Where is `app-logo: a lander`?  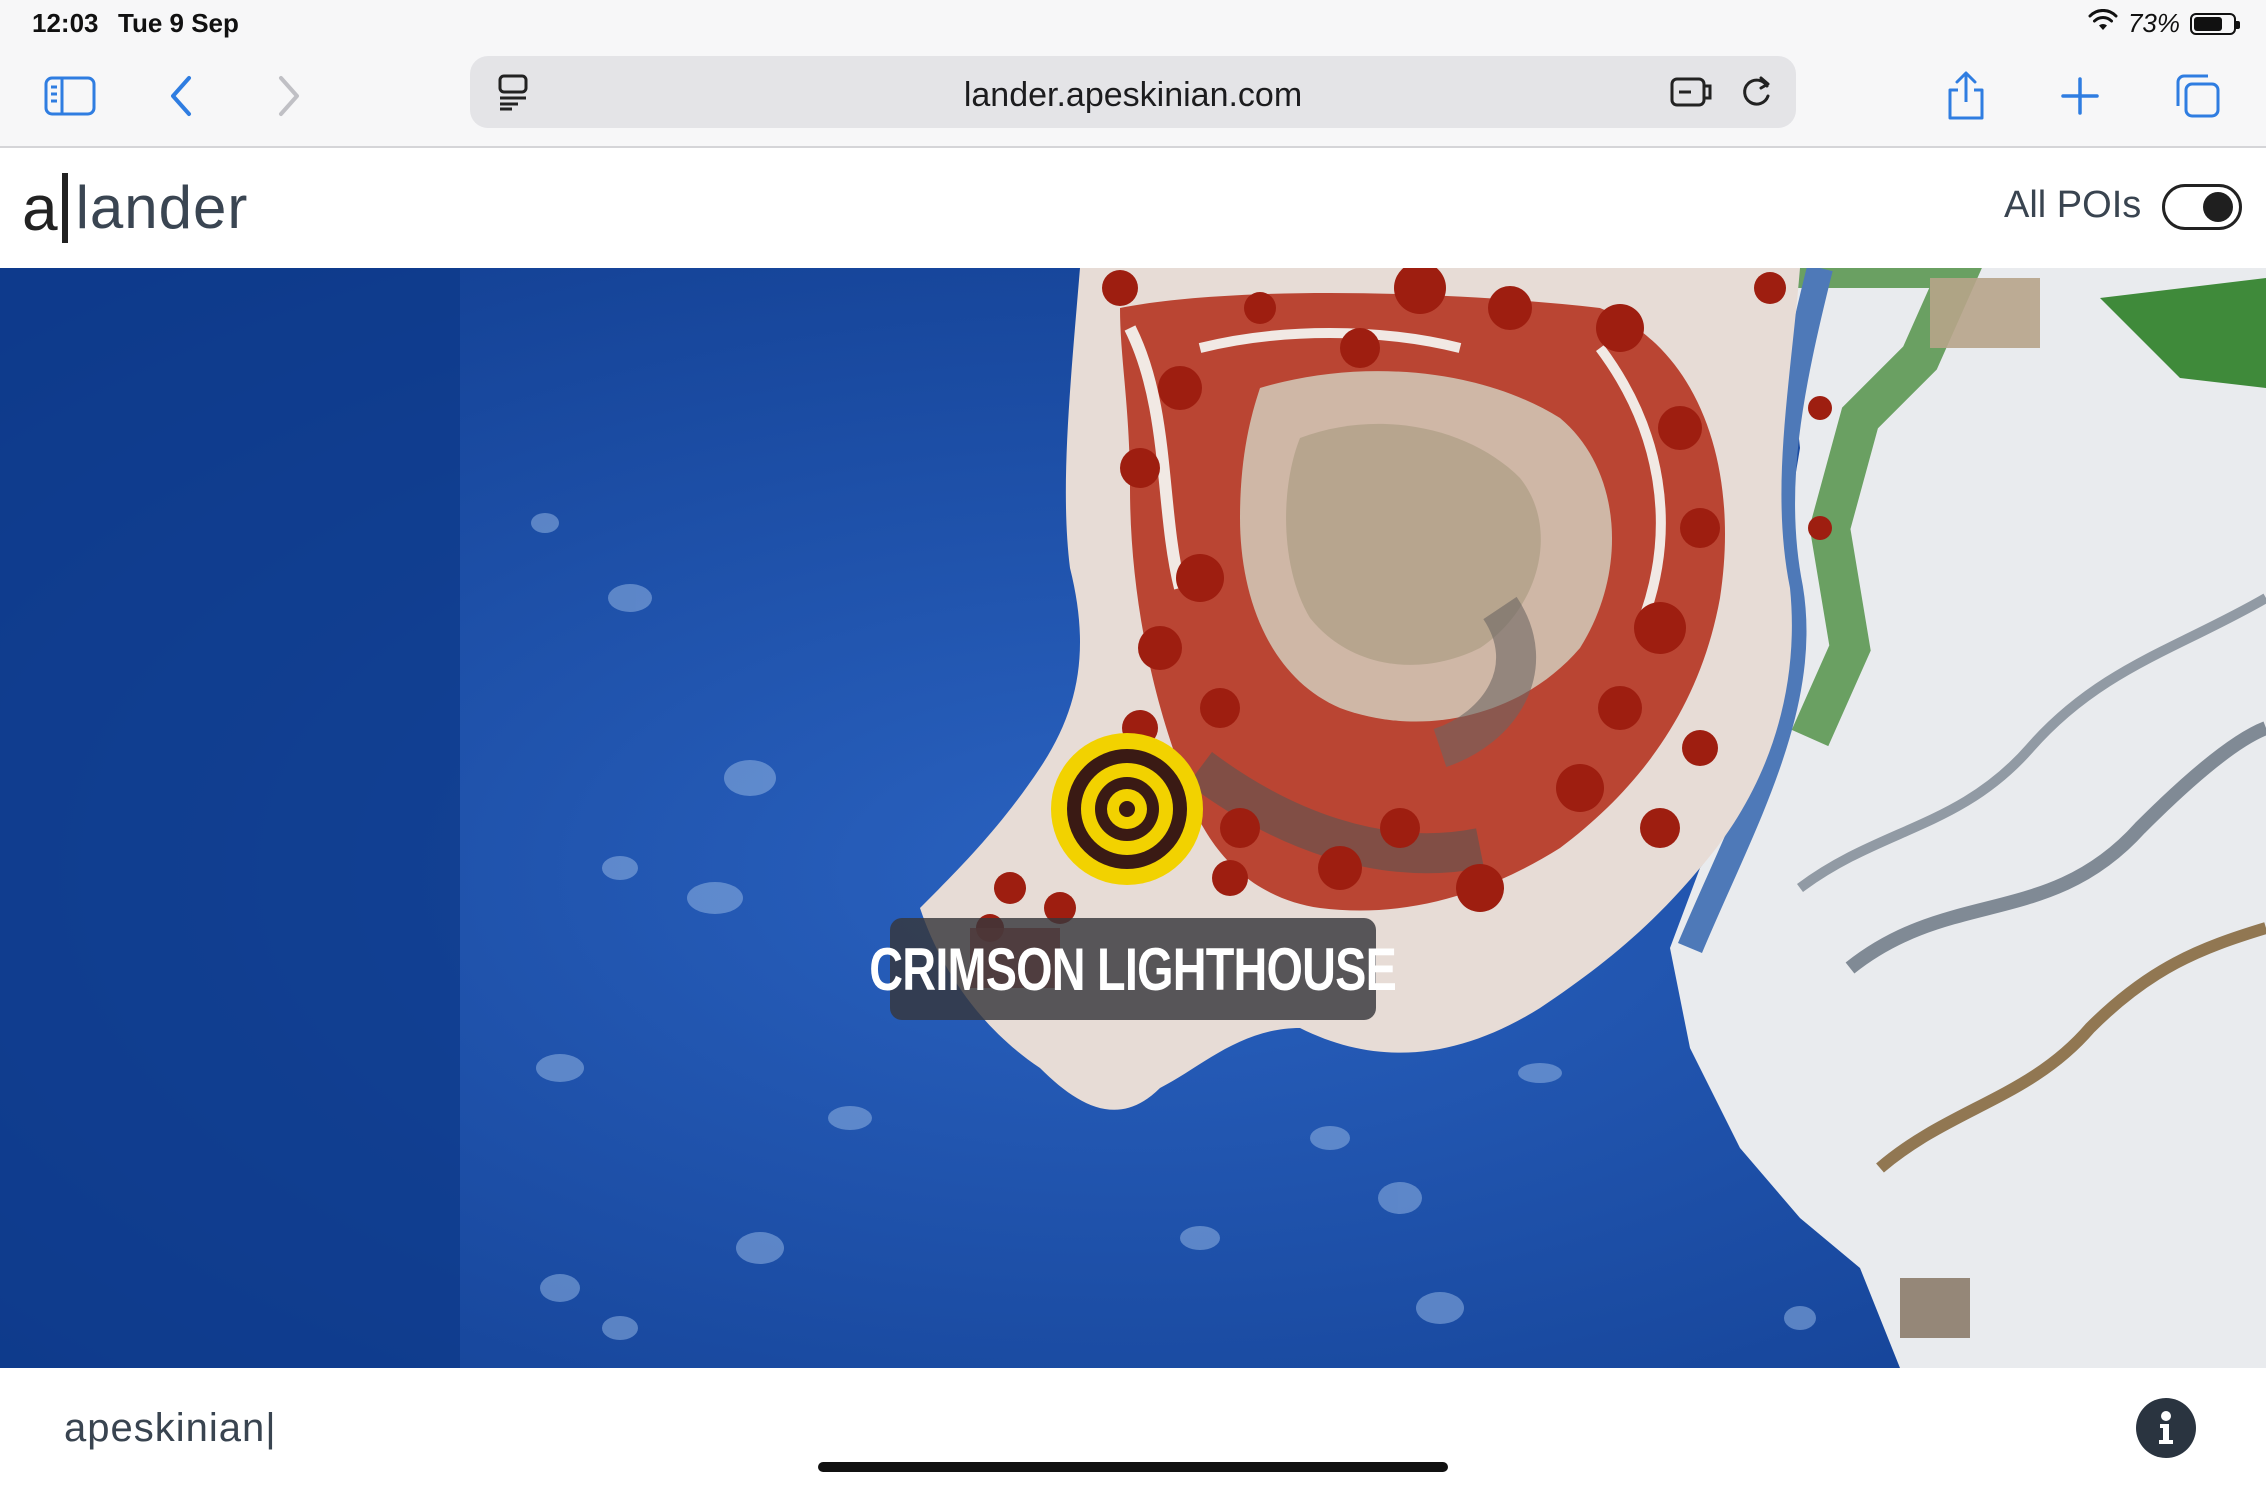 app-logo: a lander is located at coordinates (135, 208).